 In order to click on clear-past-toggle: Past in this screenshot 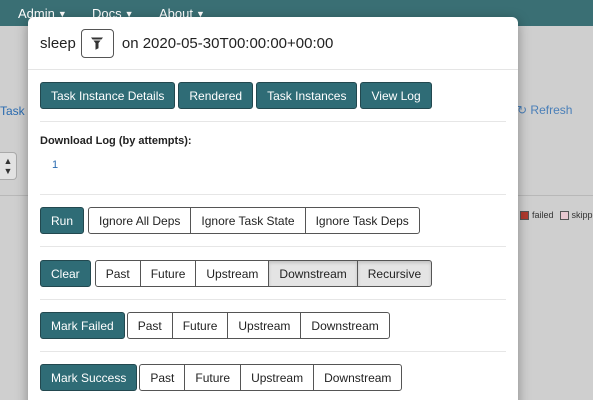, I will do `click(117, 273)`.